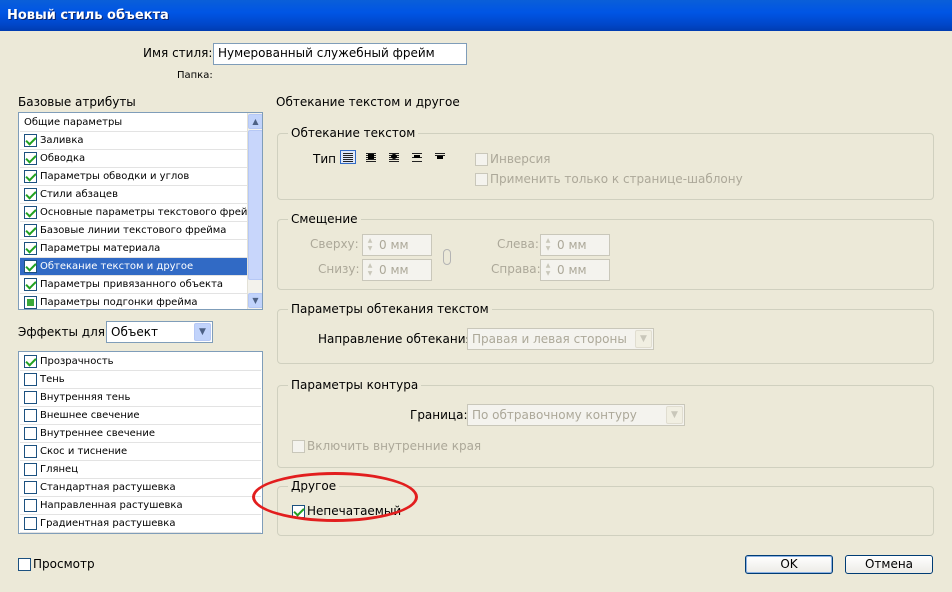 The image size is (952, 592). I want to click on preview-label: Просмотр, so click(64, 564).